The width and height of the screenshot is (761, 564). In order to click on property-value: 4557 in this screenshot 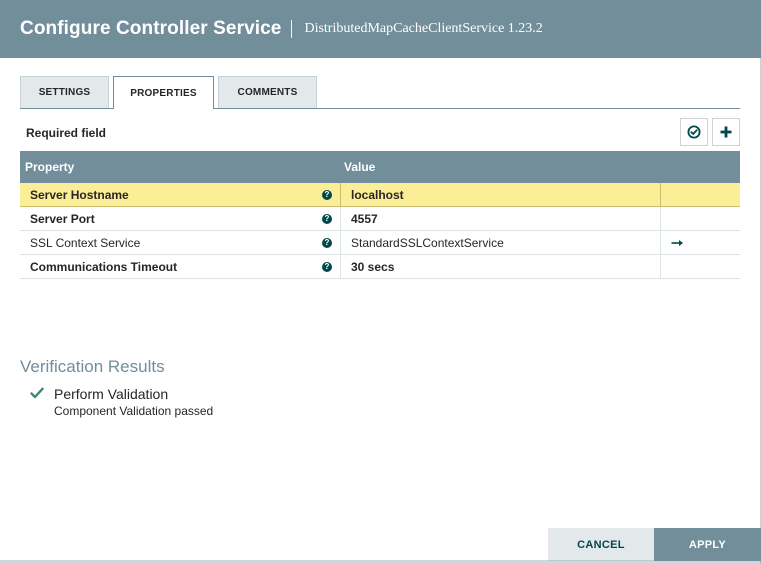, I will do `click(501, 218)`.